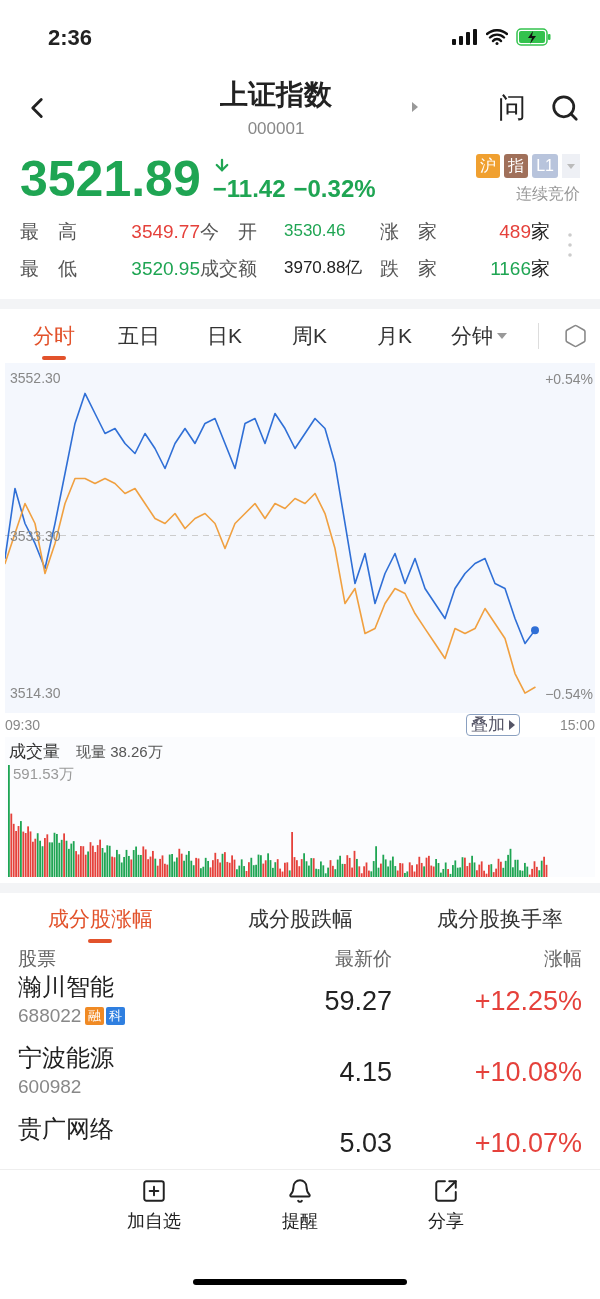  I want to click on y-axis-label: 3552.30, so click(35, 377).